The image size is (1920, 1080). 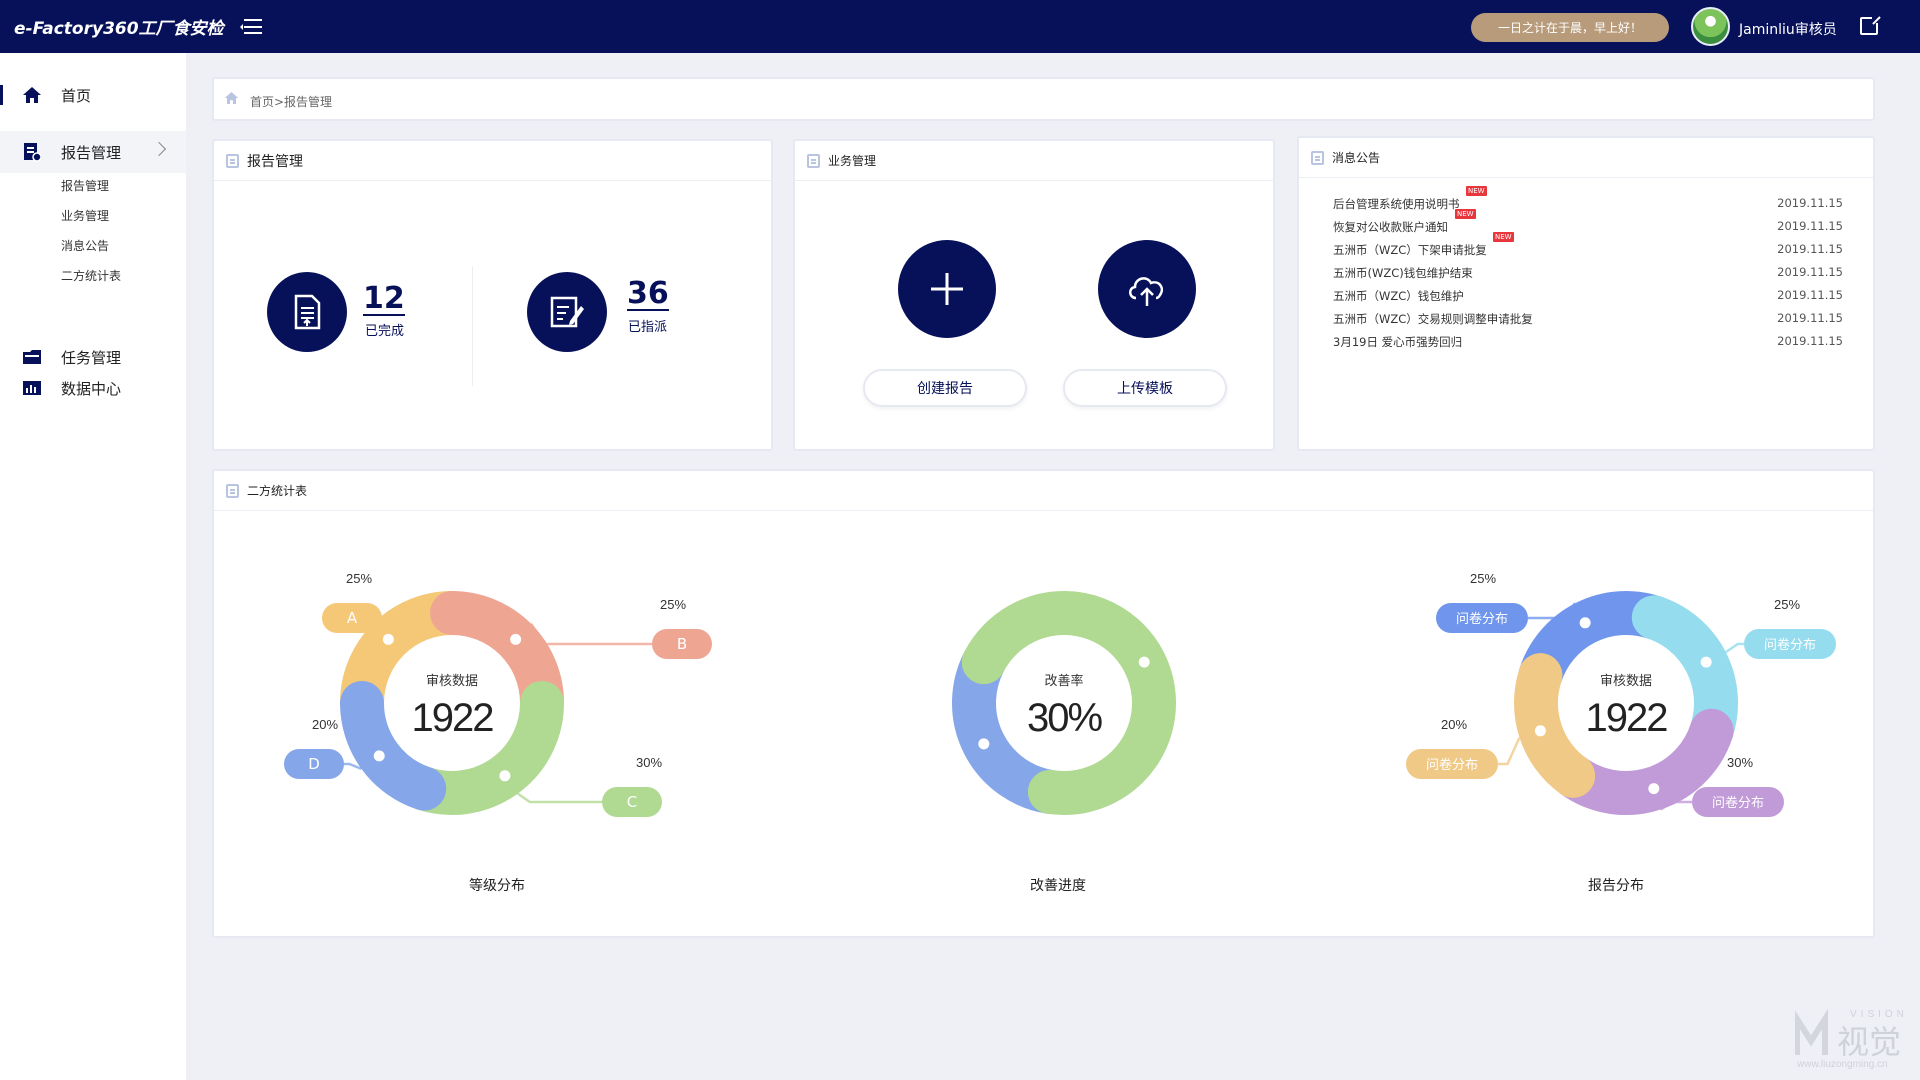 What do you see at coordinates (76, 95) in the screenshot?
I see `sidebar-item-label: 首页` at bounding box center [76, 95].